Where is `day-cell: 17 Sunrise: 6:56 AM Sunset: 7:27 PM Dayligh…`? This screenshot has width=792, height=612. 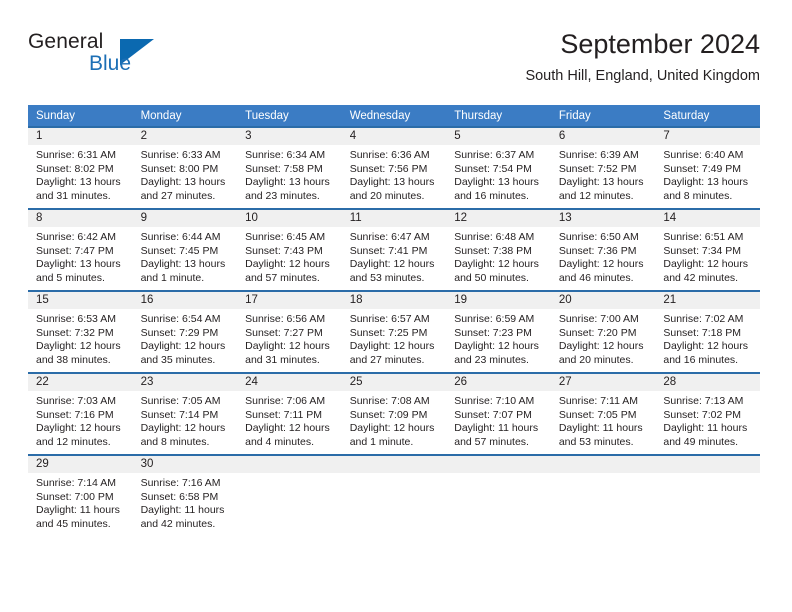
day-cell: 17 Sunrise: 6:56 AM Sunset: 7:27 PM Dayligh… is located at coordinates (289, 331).